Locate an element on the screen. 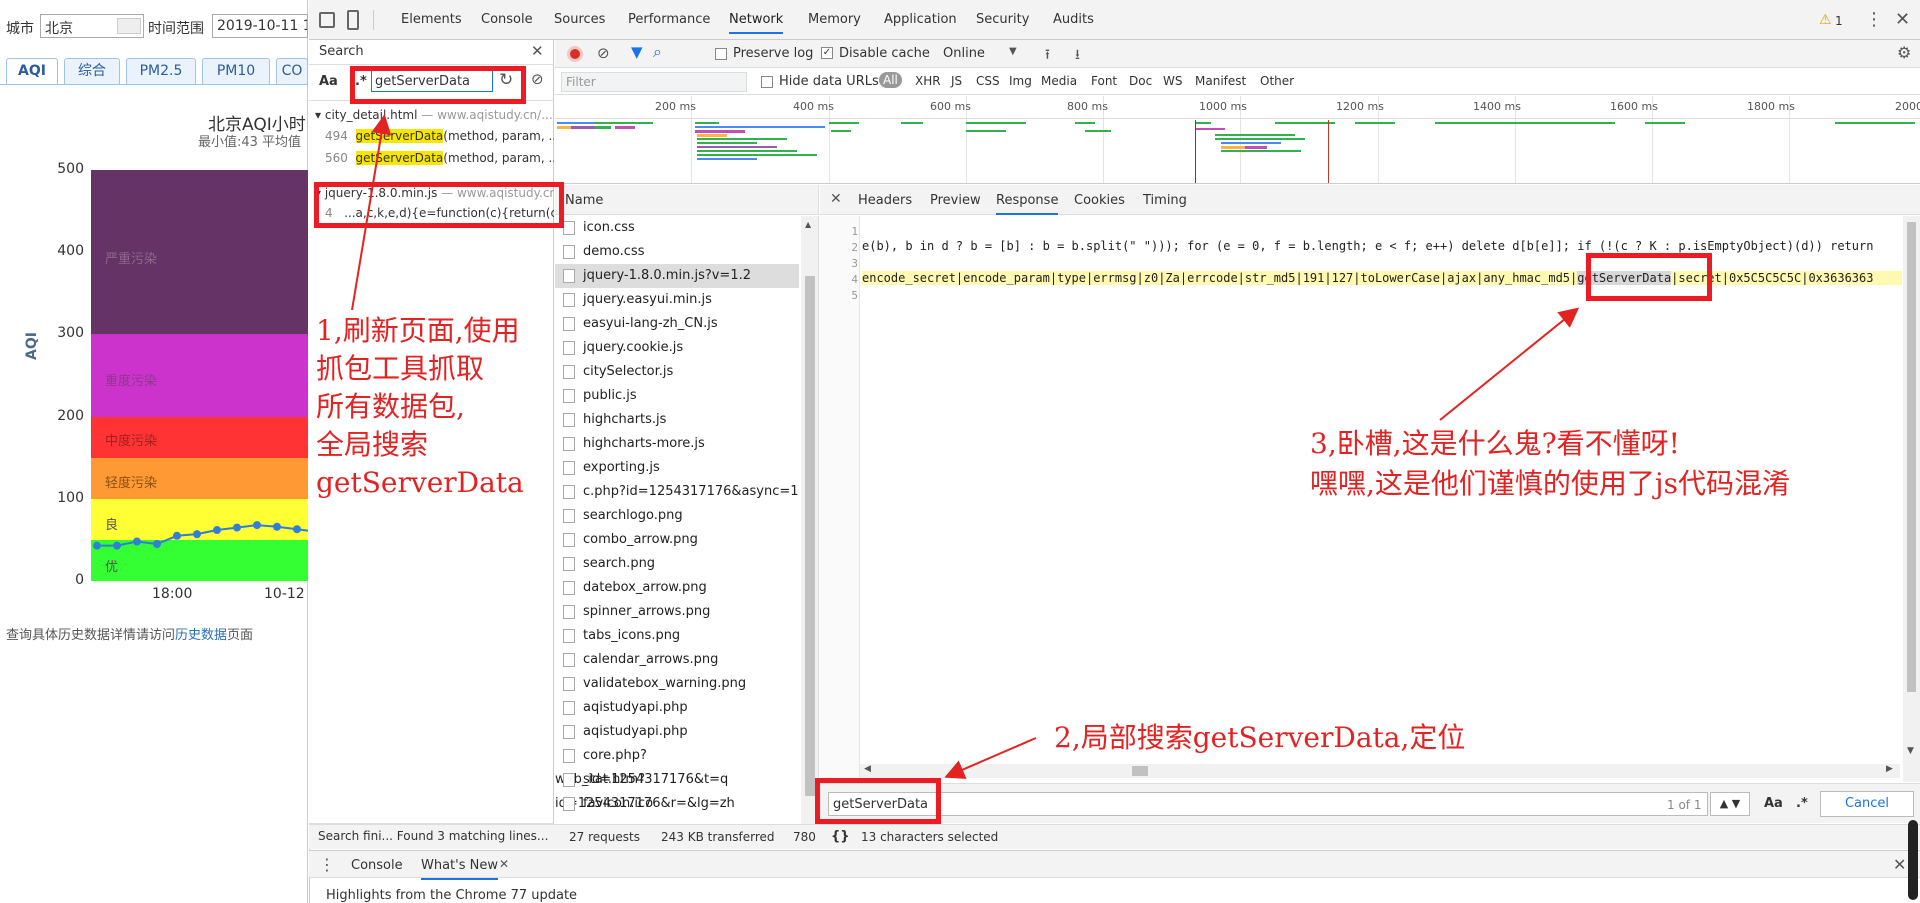 This screenshot has width=1920, height=903. annotation-step3: 3,卧槽,这是什么鬼?看不懂呀! 嘿嘿,这是他们谨慎的使用了js代码混淆 is located at coordinates (1550, 464).